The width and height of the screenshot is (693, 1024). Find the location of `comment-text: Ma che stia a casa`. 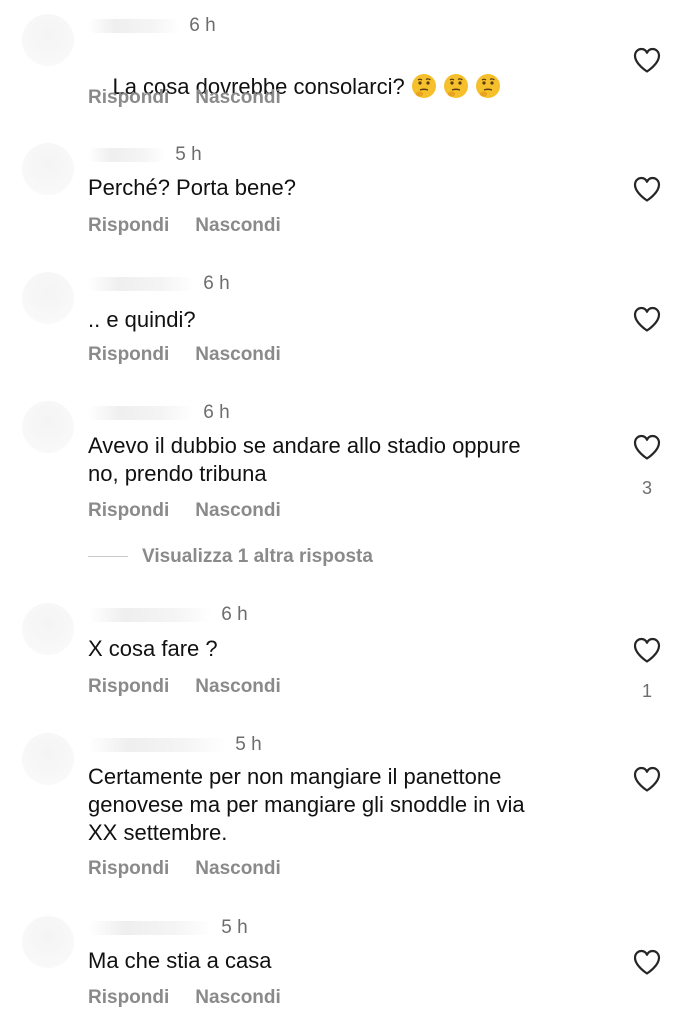

comment-text: Ma che stia a casa is located at coordinates (180, 960).